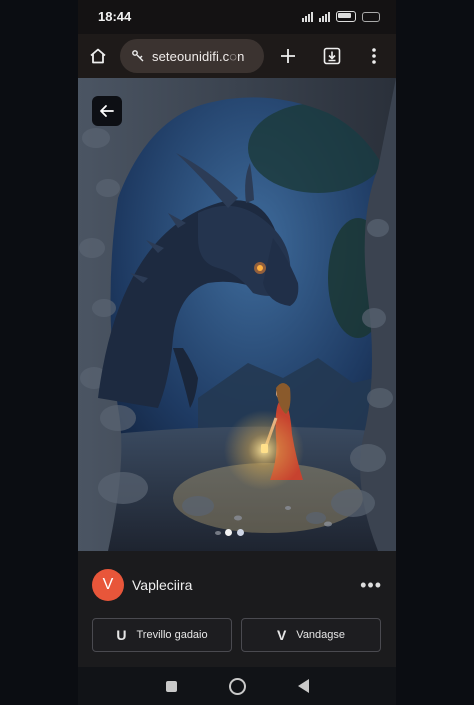 The image size is (474, 705). Describe the element at coordinates (162, 585) in the screenshot. I see `profile-name: Vapleciira` at that location.